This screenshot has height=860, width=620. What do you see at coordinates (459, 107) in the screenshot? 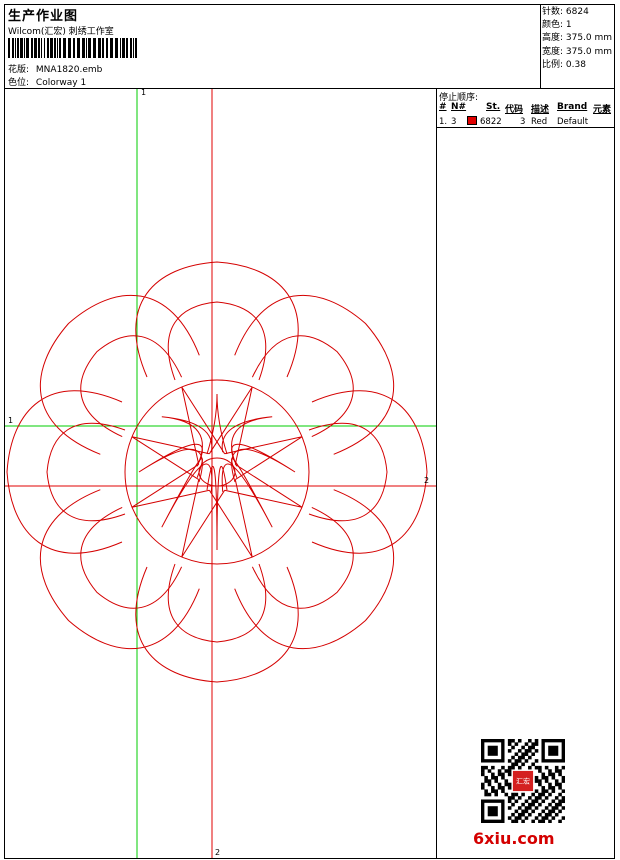
I see `header-needle: N#` at bounding box center [459, 107].